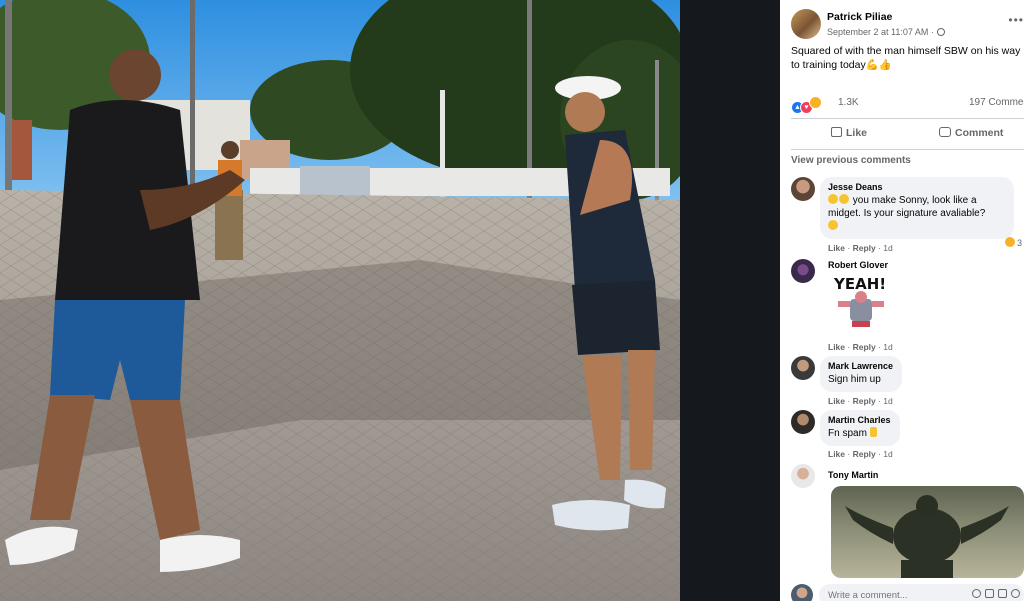 This screenshot has height=601, width=1024. What do you see at coordinates (907, 436) in the screenshot?
I see `comment-item: Martin Charles Fn spam Like · Reply · 1d` at bounding box center [907, 436].